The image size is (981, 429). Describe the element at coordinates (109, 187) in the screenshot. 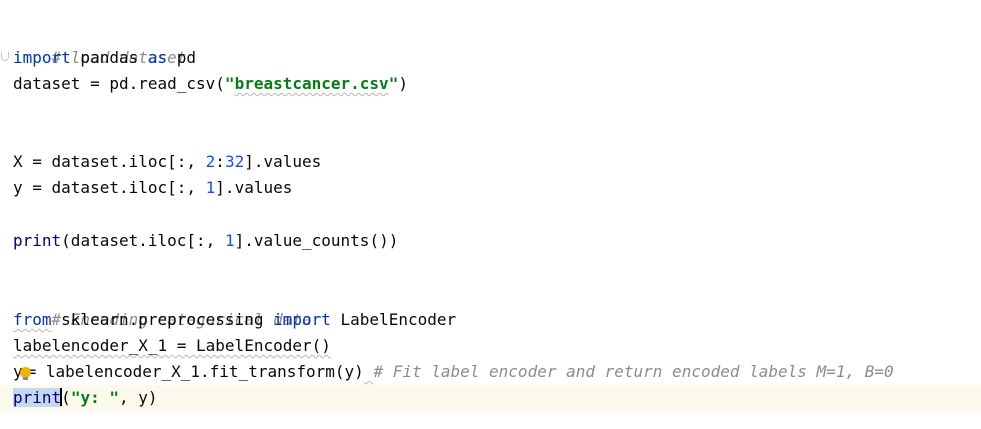

I see `code-text: y = dataset.iloc[:,` at that location.